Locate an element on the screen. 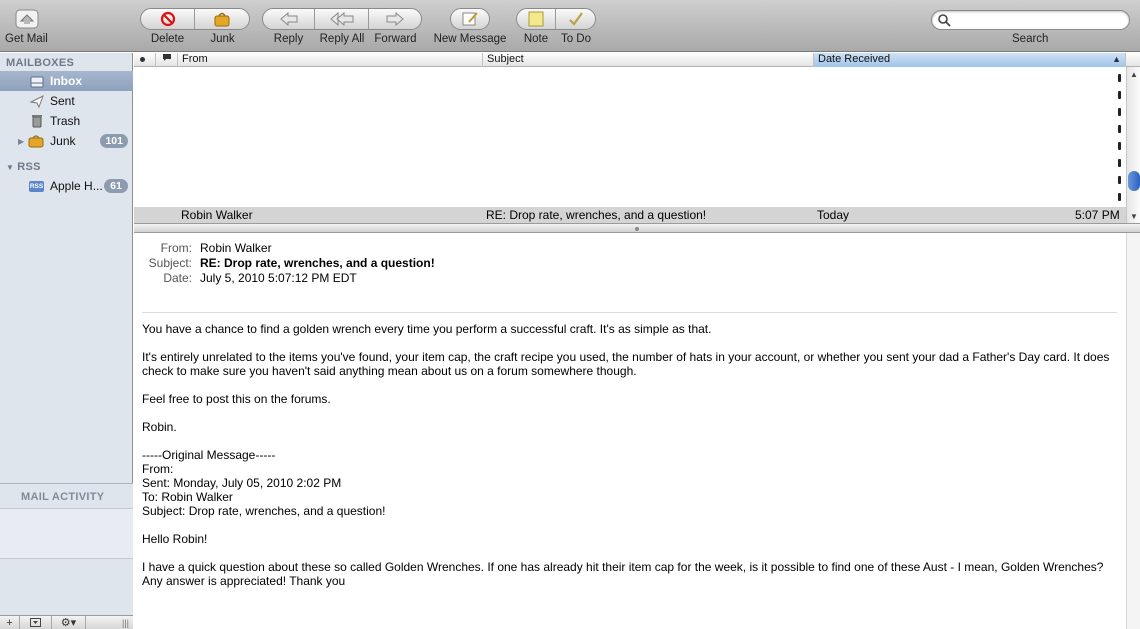 The height and width of the screenshot is (629, 1140). unread-count-badge: 101 is located at coordinates (114, 141).